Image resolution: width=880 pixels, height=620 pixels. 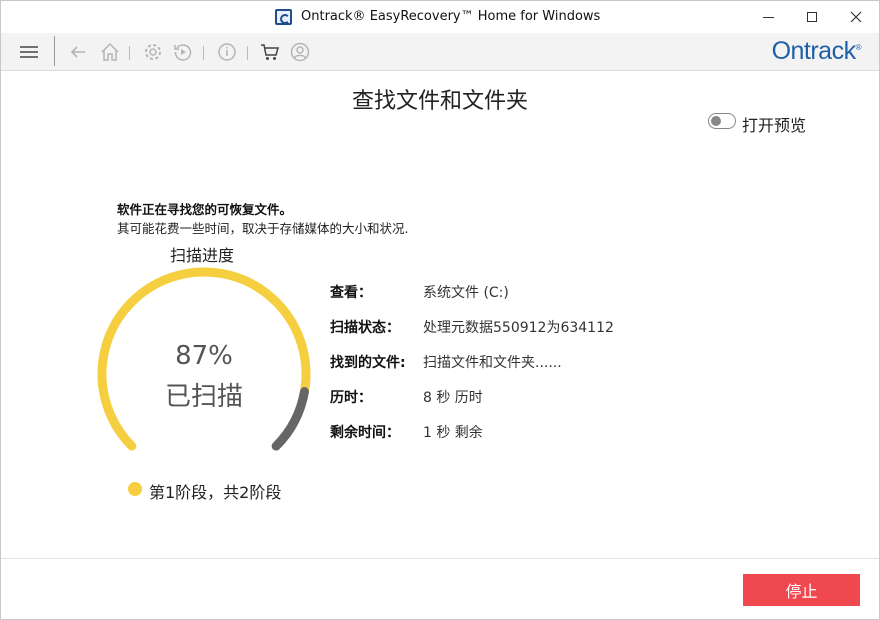 I want to click on cart-icon, so click(x=270, y=52).